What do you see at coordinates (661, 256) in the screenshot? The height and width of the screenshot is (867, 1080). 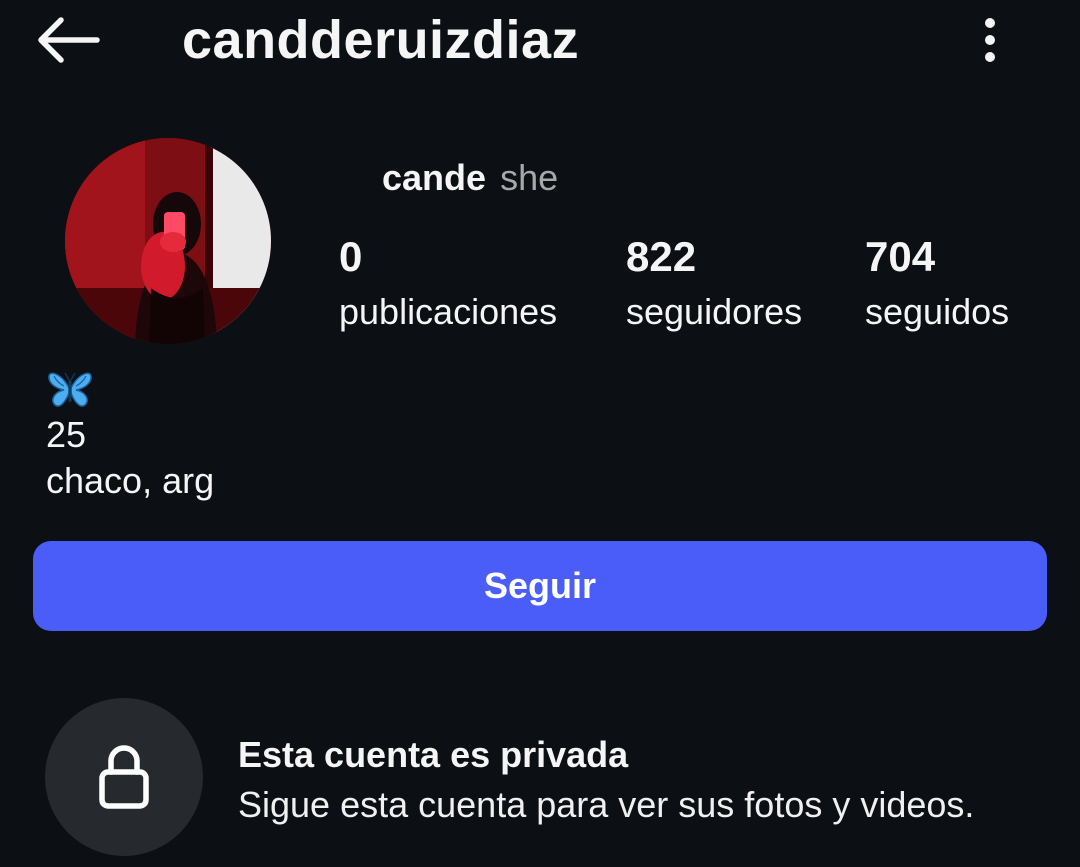 I see `followers-count: 822` at bounding box center [661, 256].